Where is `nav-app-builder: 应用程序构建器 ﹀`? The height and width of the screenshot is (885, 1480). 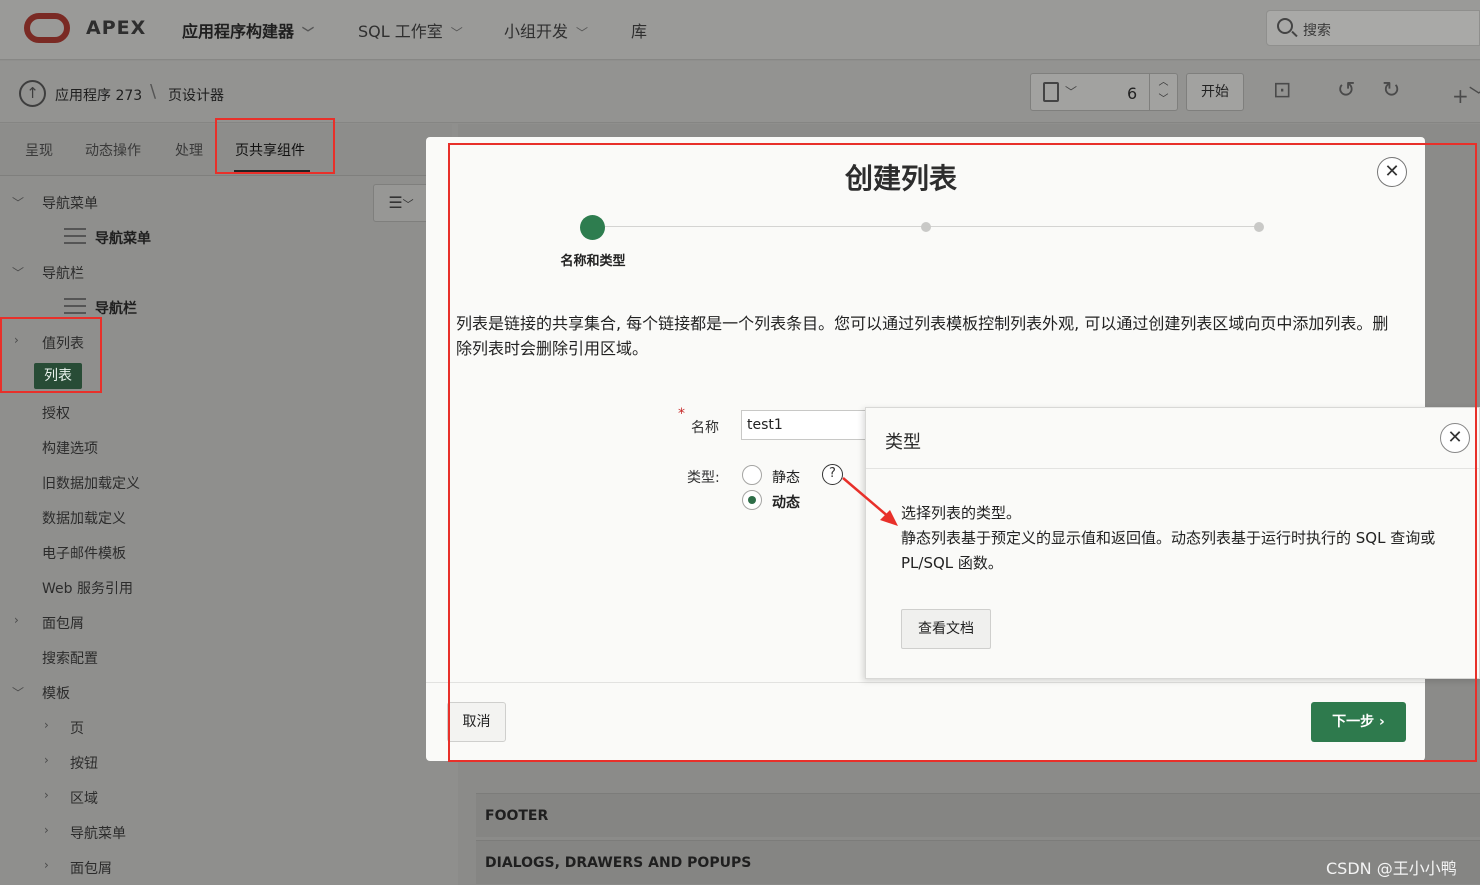 nav-app-builder: 应用程序构建器 ﹀ is located at coordinates (248, 30).